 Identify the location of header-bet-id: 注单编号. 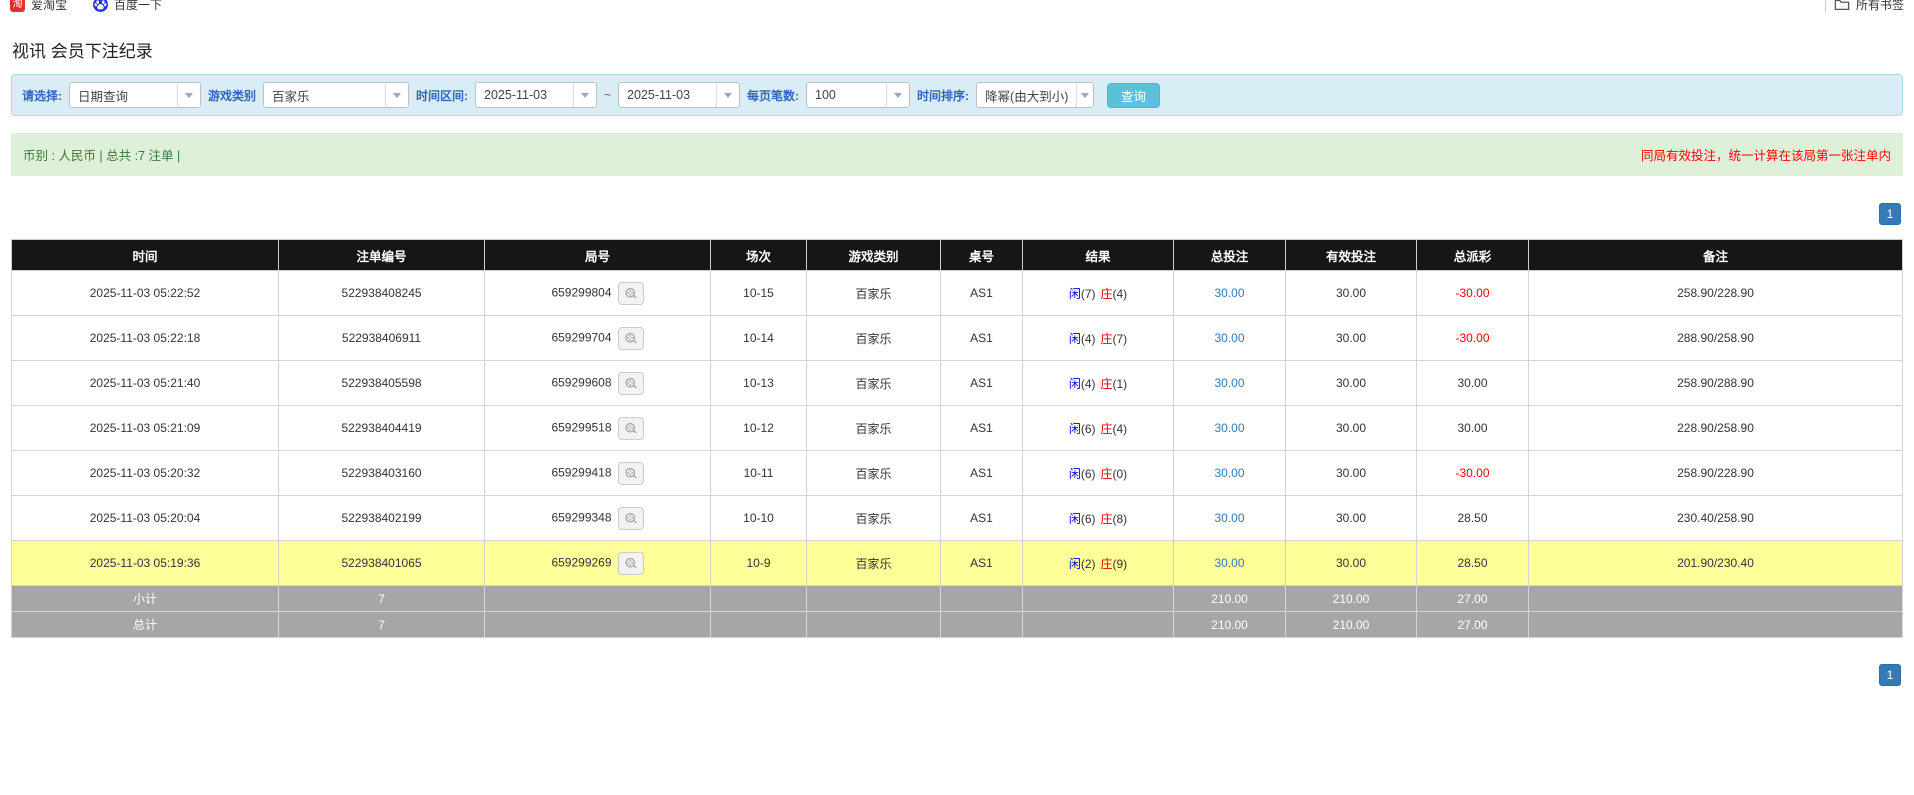
(381, 255).